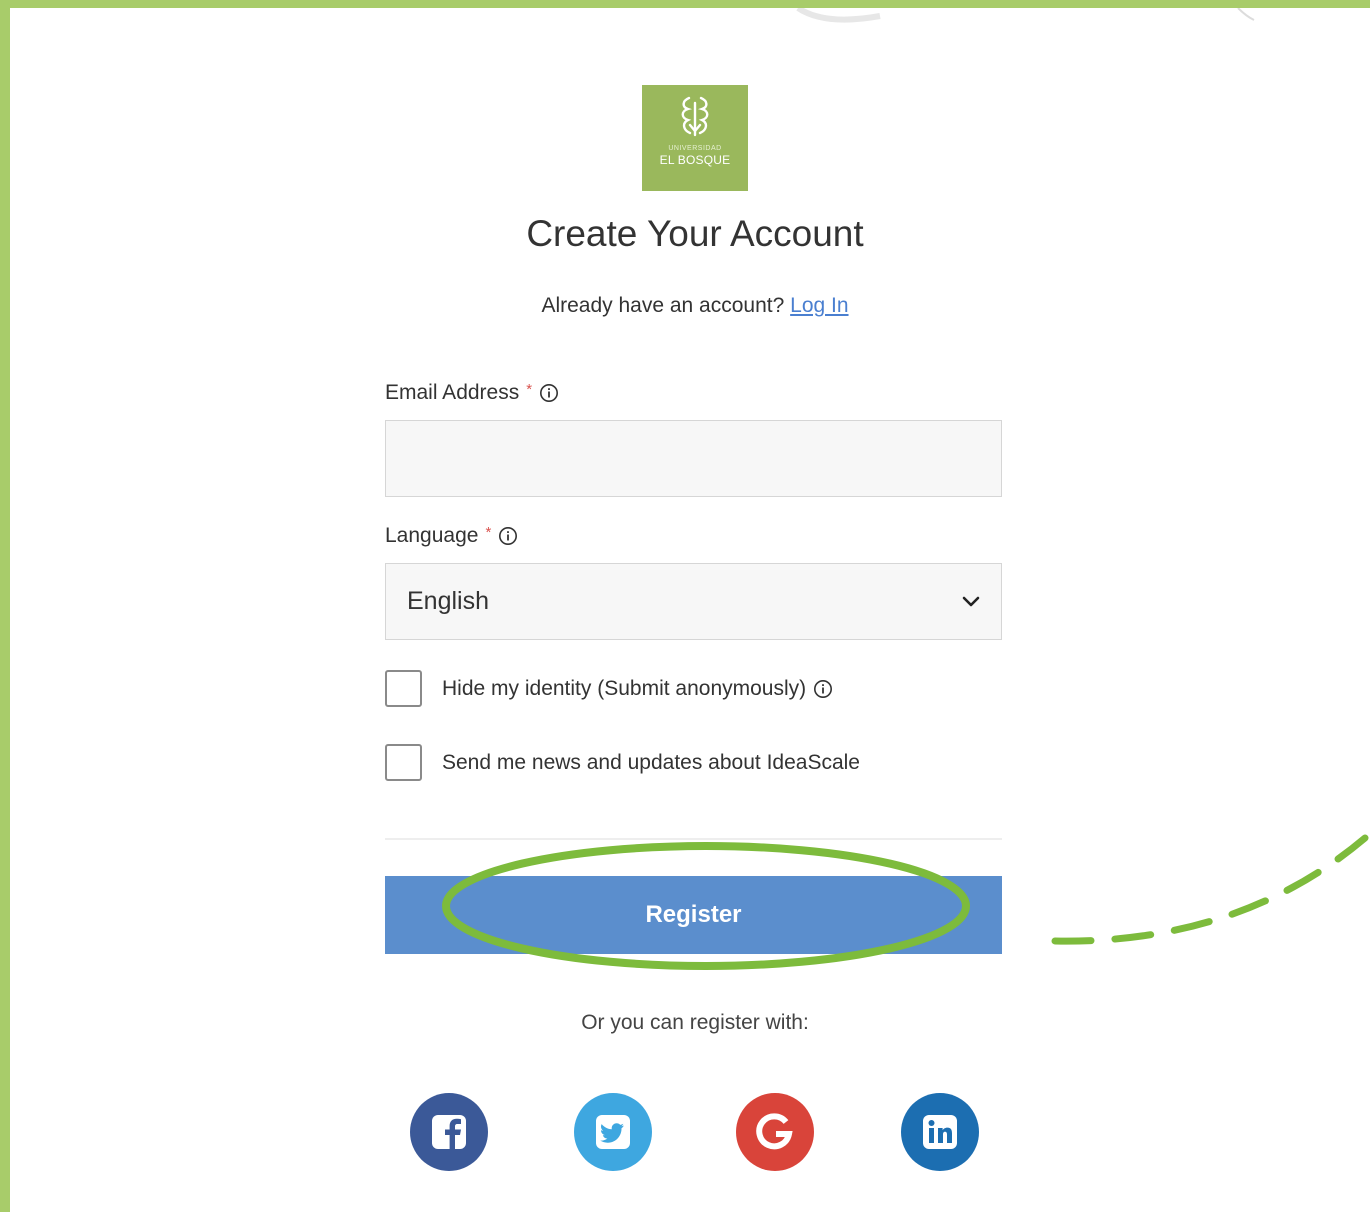  I want to click on logo-line-small: UNIVERSIDAD, so click(695, 148).